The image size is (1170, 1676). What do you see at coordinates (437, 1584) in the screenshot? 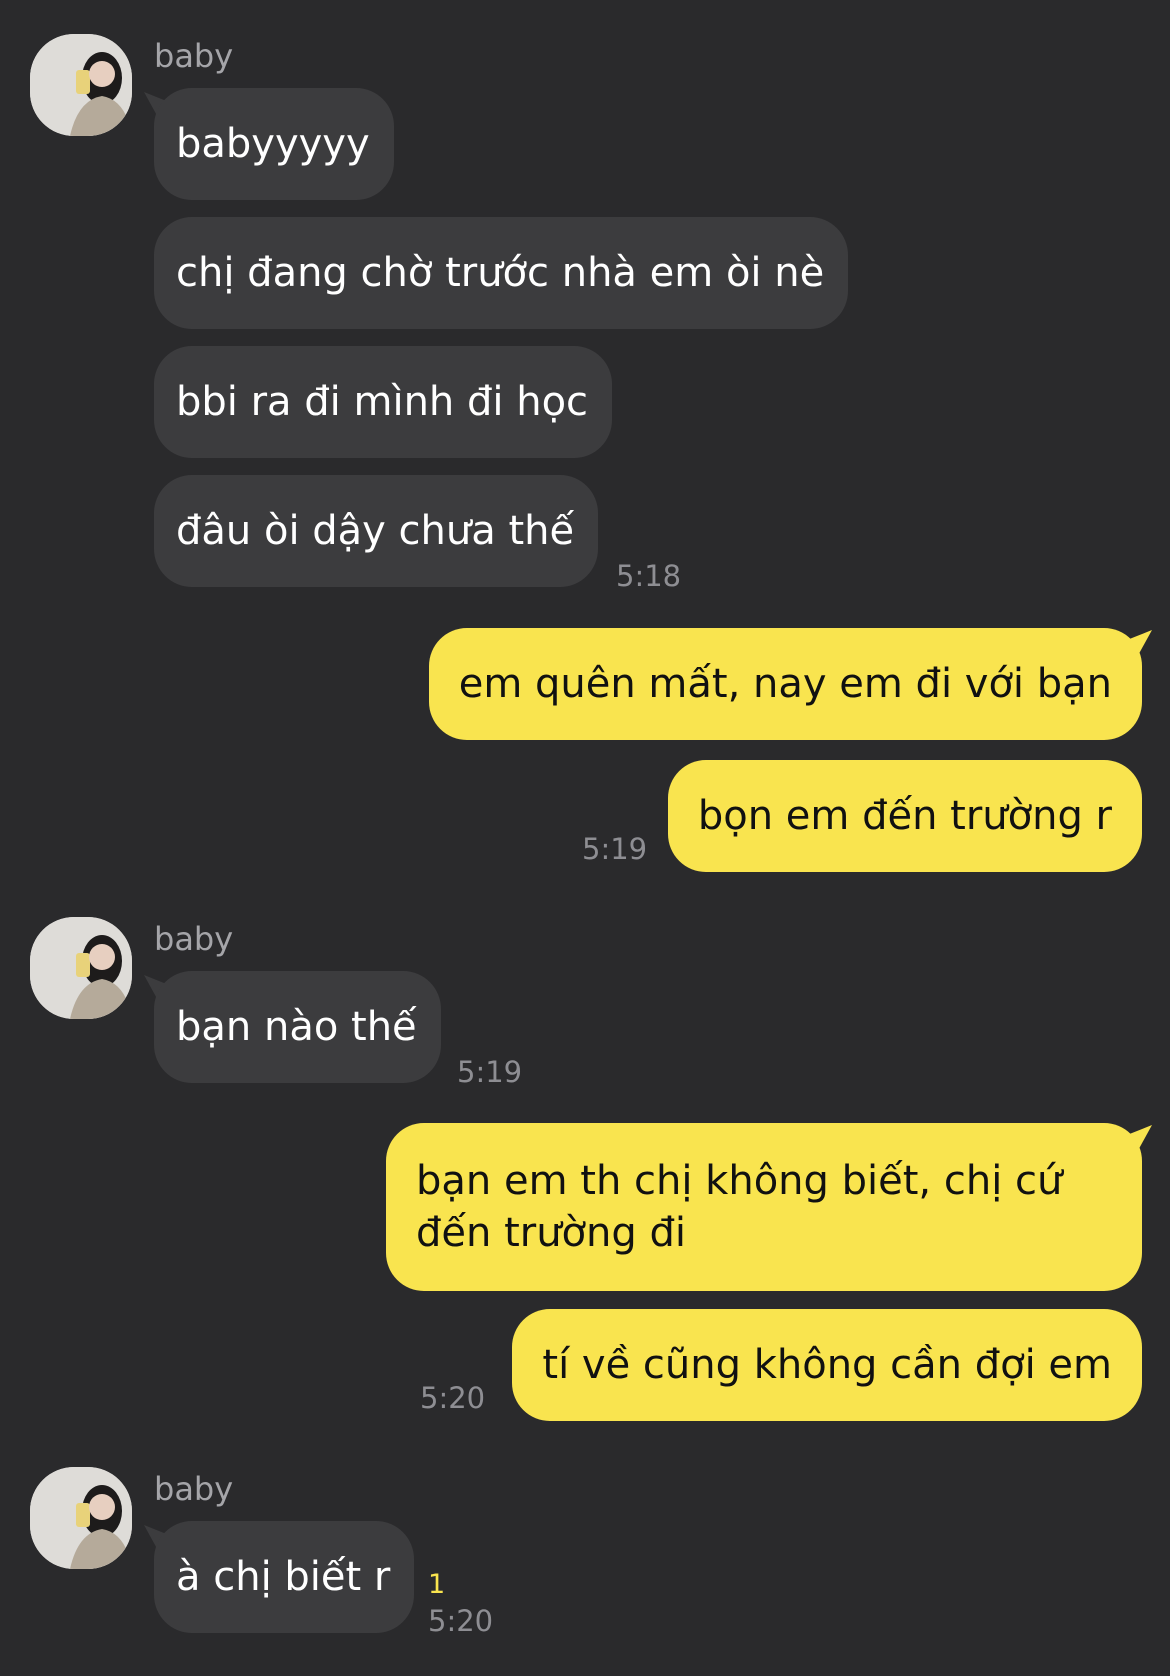
I see `unread-count: 1` at bounding box center [437, 1584].